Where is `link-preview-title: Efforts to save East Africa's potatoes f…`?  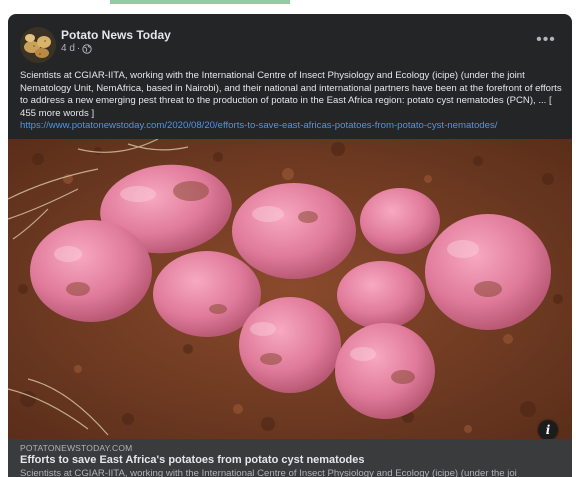 link-preview-title: Efforts to save East Africa's potatoes f… is located at coordinates (192, 460).